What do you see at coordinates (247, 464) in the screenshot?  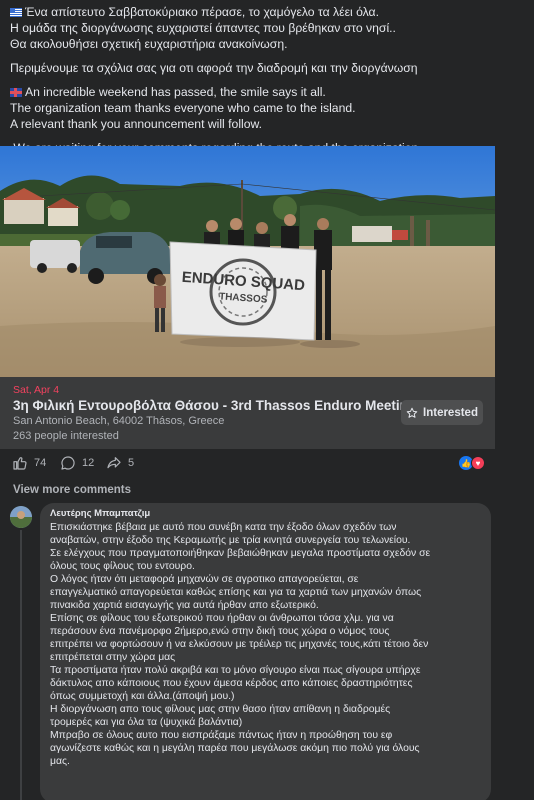 I see `post-actions: 74 12 5 👍 ♥` at bounding box center [247, 464].